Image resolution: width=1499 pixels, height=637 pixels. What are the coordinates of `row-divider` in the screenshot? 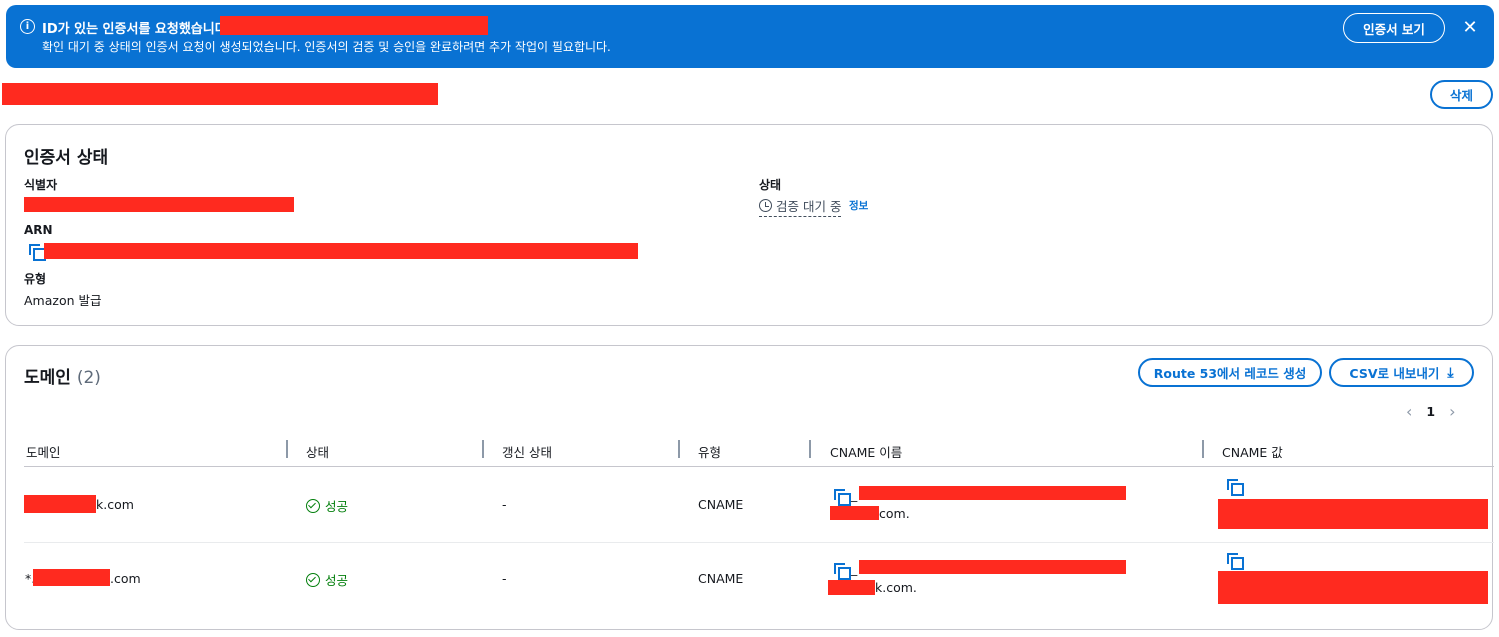 It's located at (759, 542).